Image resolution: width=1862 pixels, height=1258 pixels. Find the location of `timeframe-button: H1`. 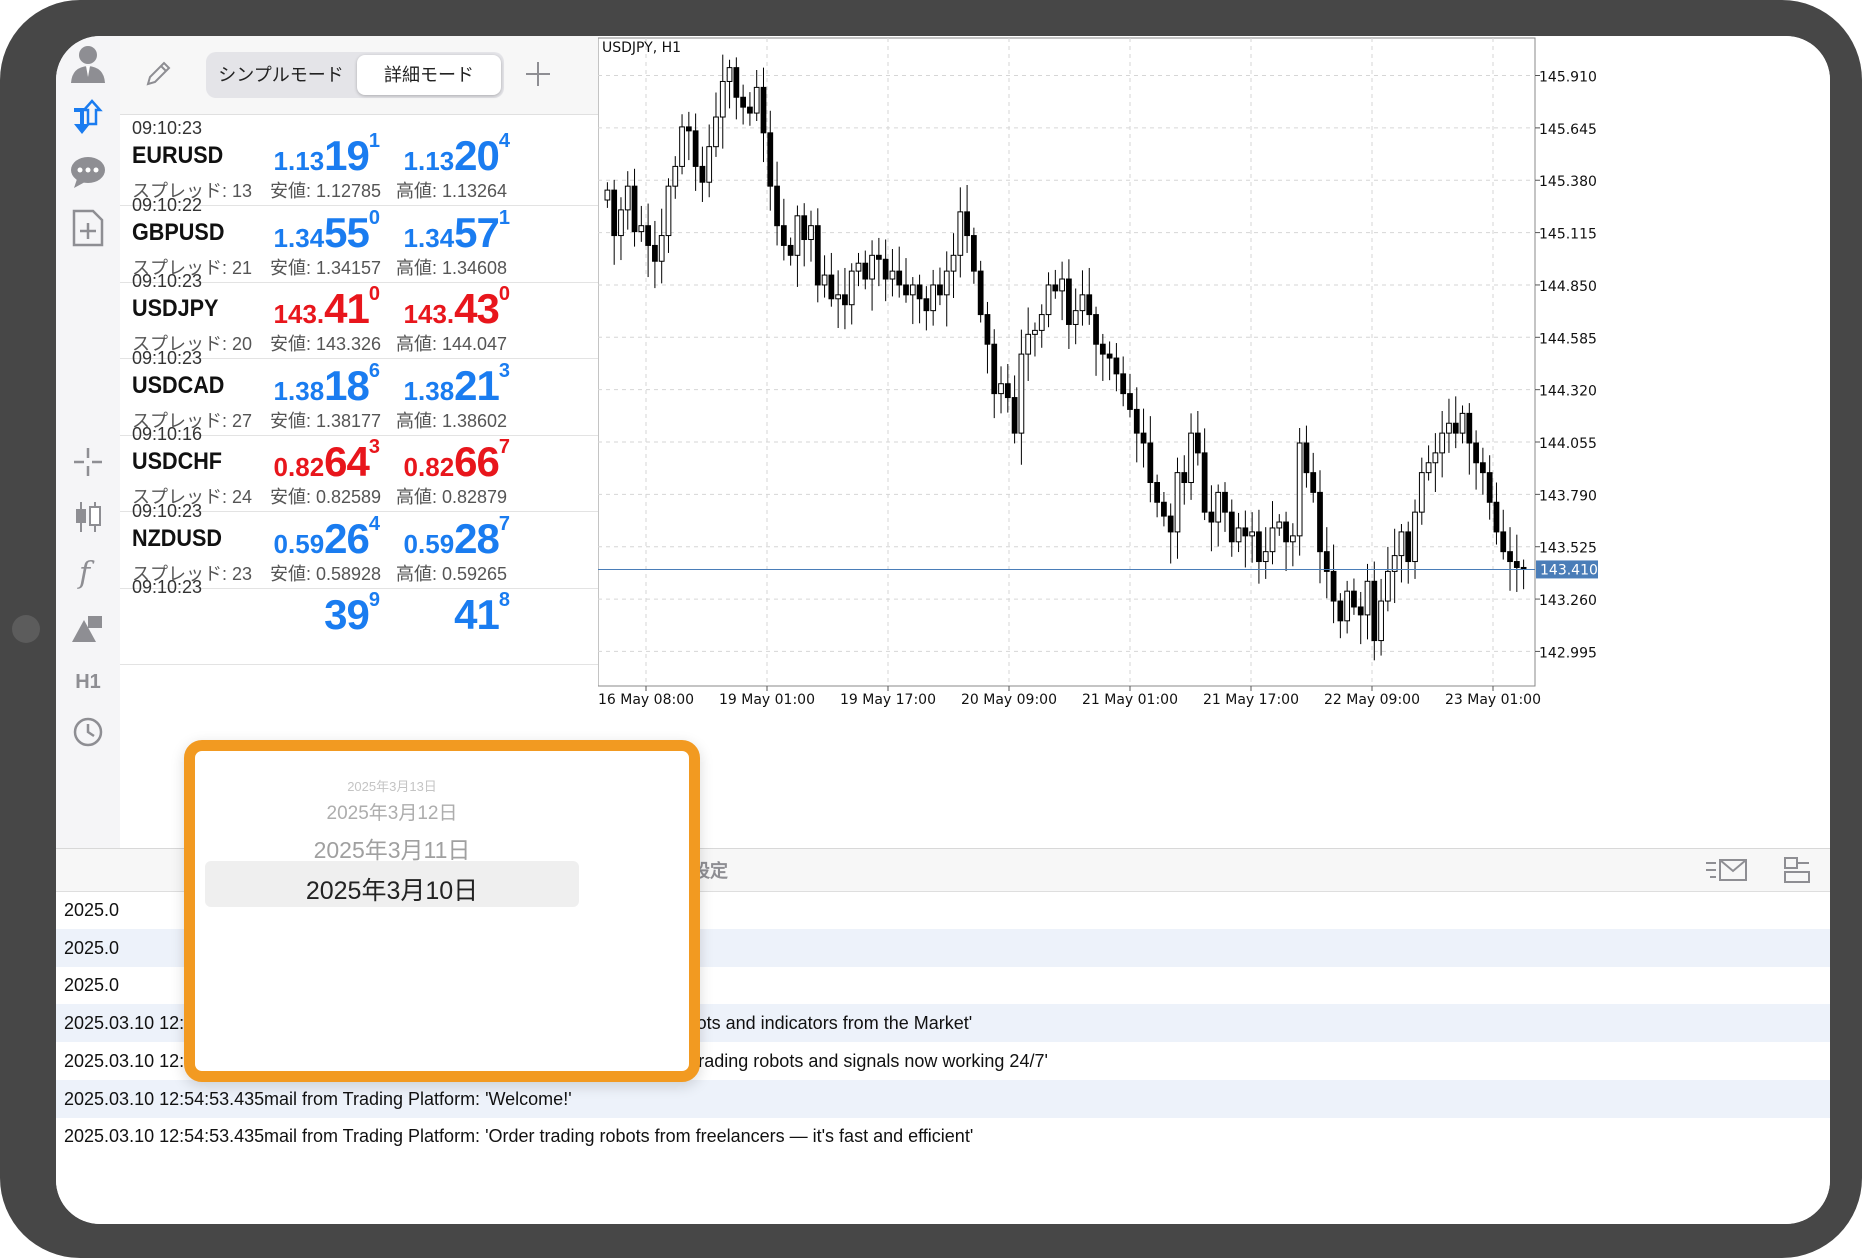

timeframe-button: H1 is located at coordinates (88, 682).